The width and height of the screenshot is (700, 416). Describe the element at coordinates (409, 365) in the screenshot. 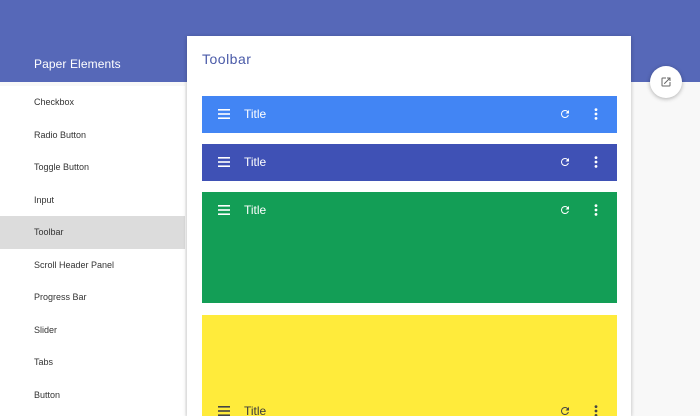

I see `toolbar-yellow-bottom: Title` at that location.